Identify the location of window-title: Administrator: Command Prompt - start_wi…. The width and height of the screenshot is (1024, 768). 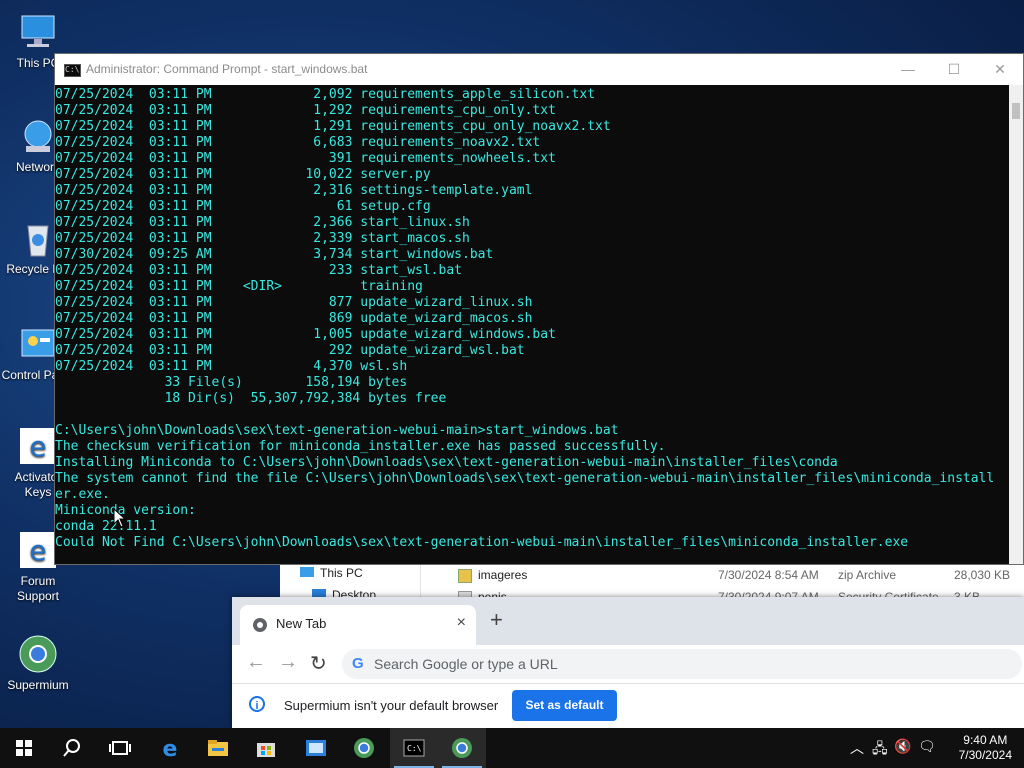
(227, 69).